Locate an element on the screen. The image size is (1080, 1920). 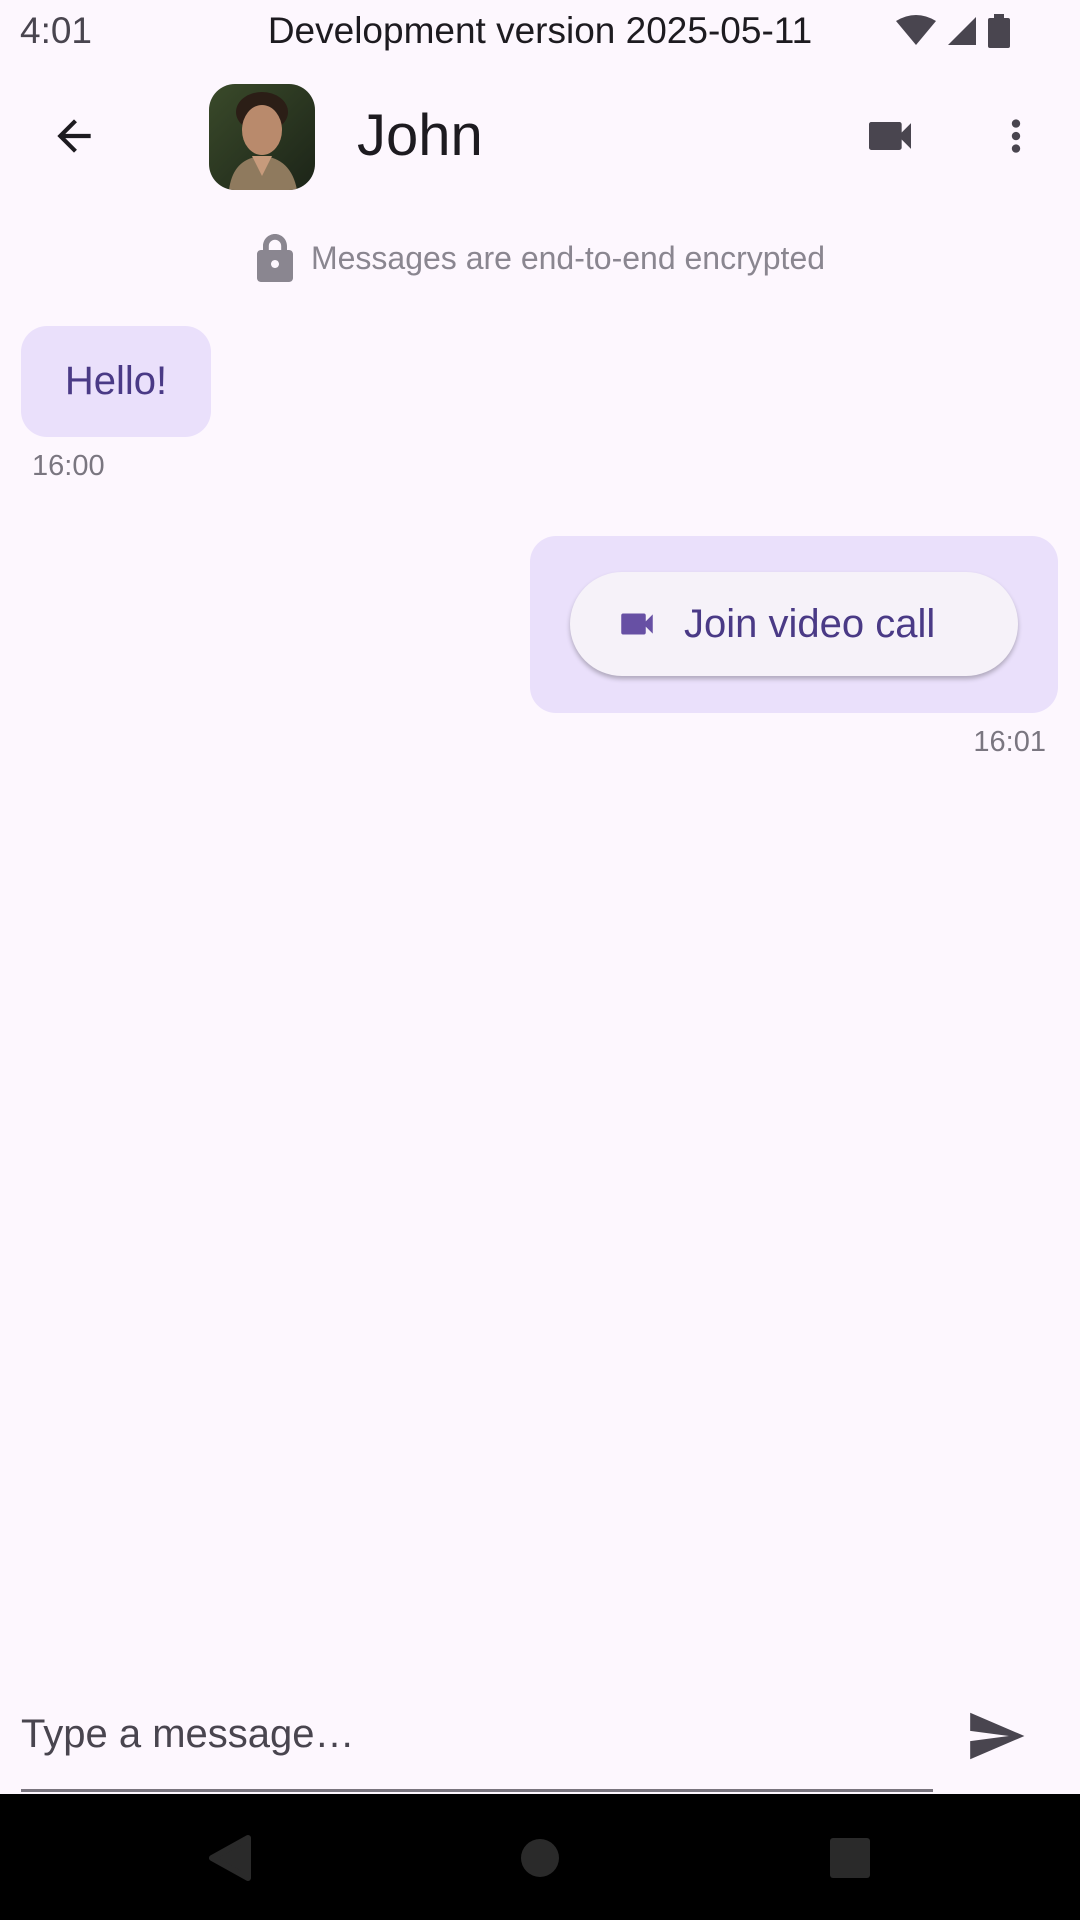
encryption-notice: Messages are end-to-end encrypted is located at coordinates (540, 258).